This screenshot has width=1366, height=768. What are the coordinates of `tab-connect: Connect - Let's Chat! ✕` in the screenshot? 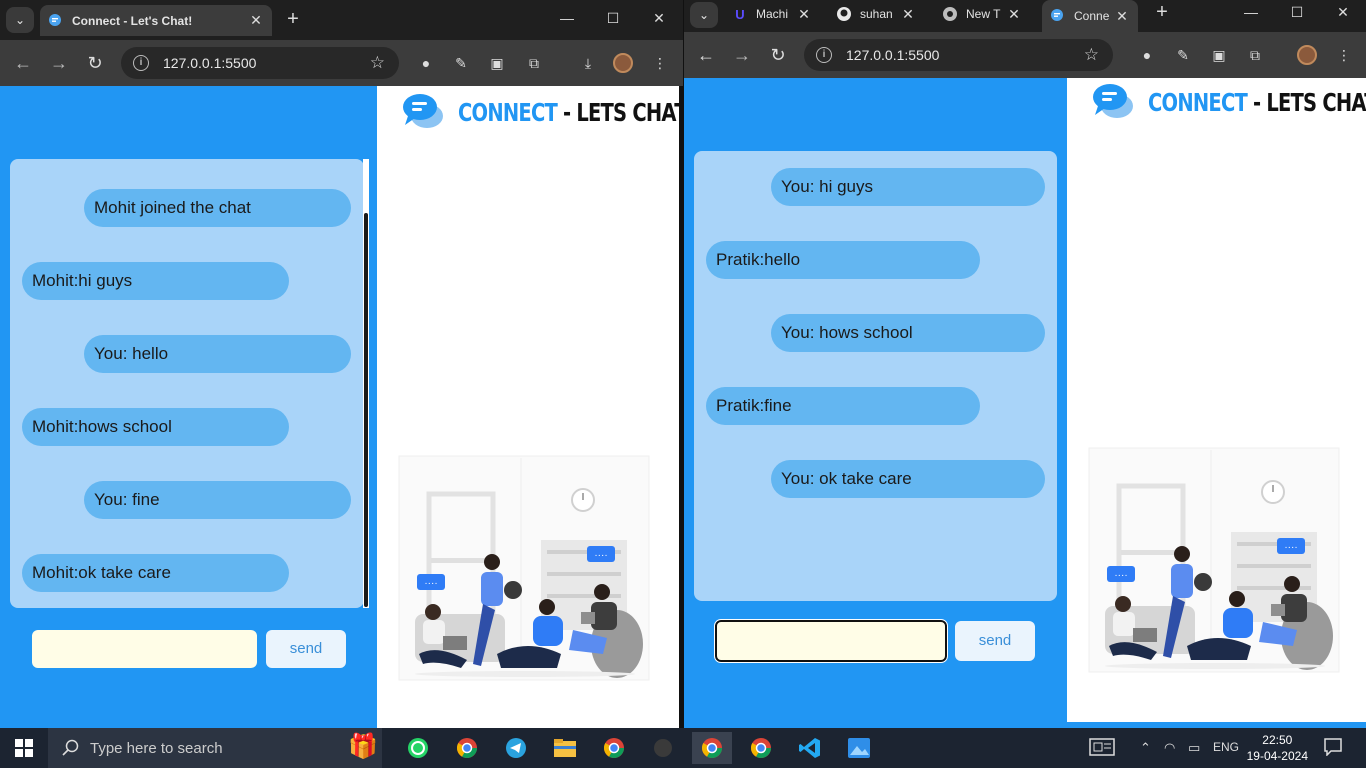 It's located at (156, 20).